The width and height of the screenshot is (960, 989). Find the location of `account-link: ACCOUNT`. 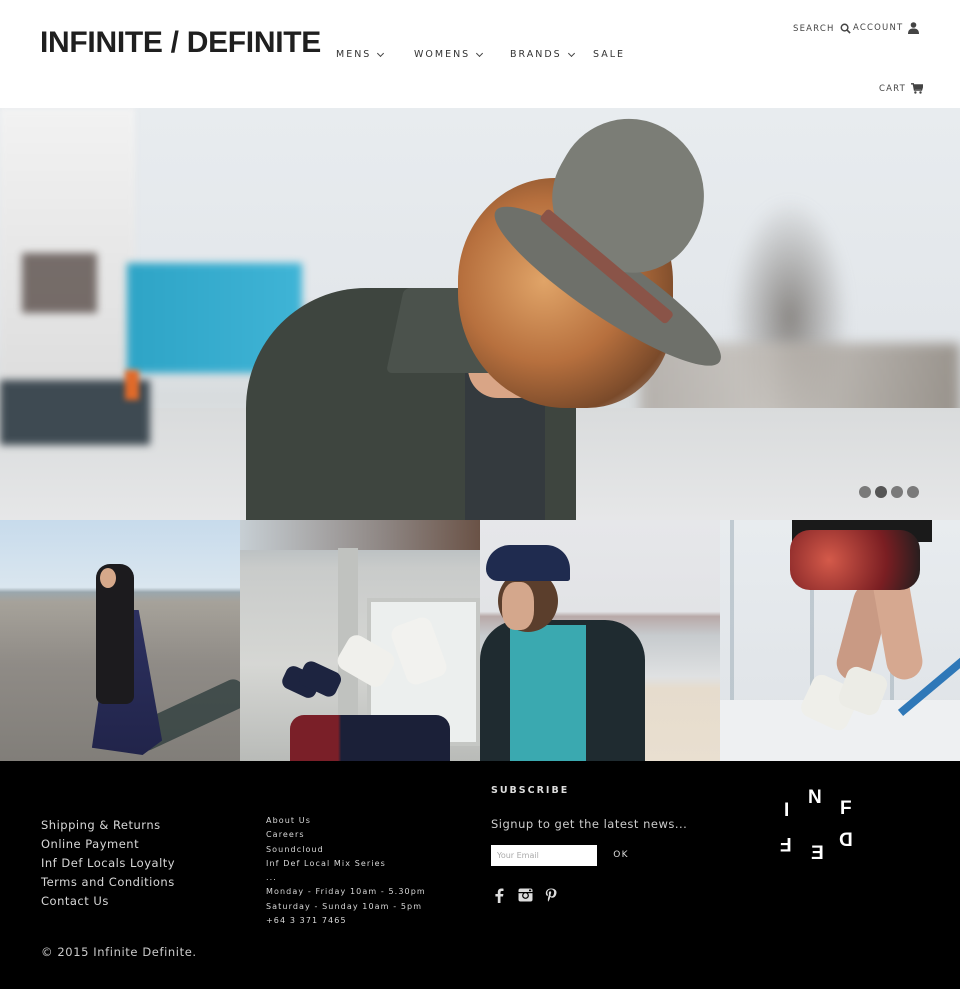

account-link: ACCOUNT is located at coordinates (886, 28).